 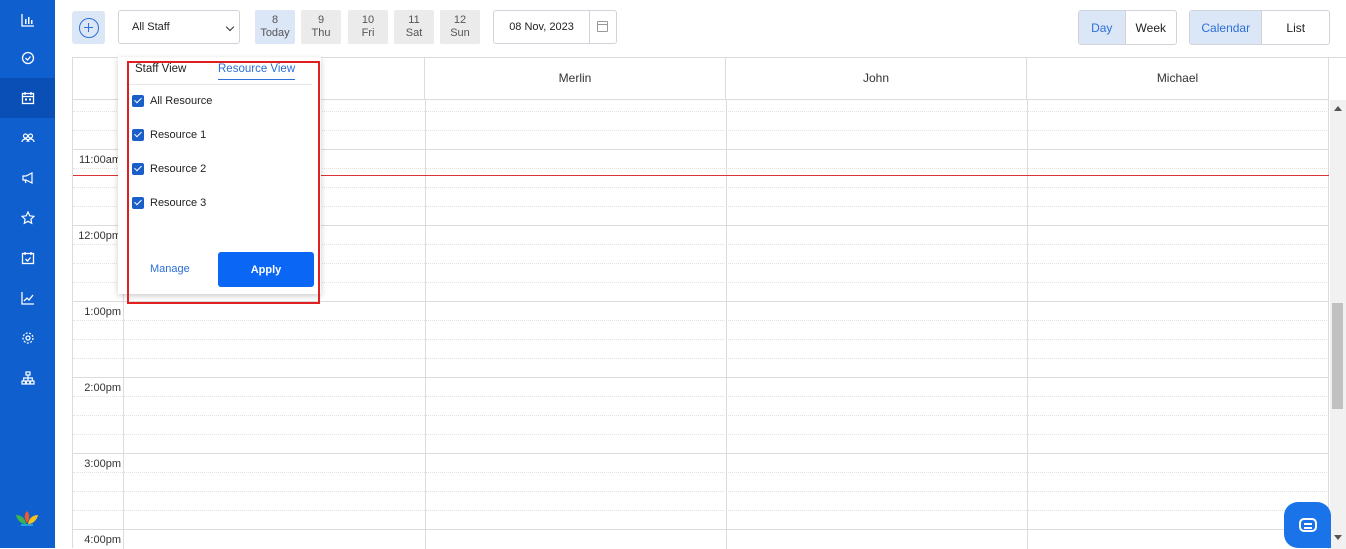 I want to click on date-picker: 08 Nov, 2023, so click(x=555, y=27).